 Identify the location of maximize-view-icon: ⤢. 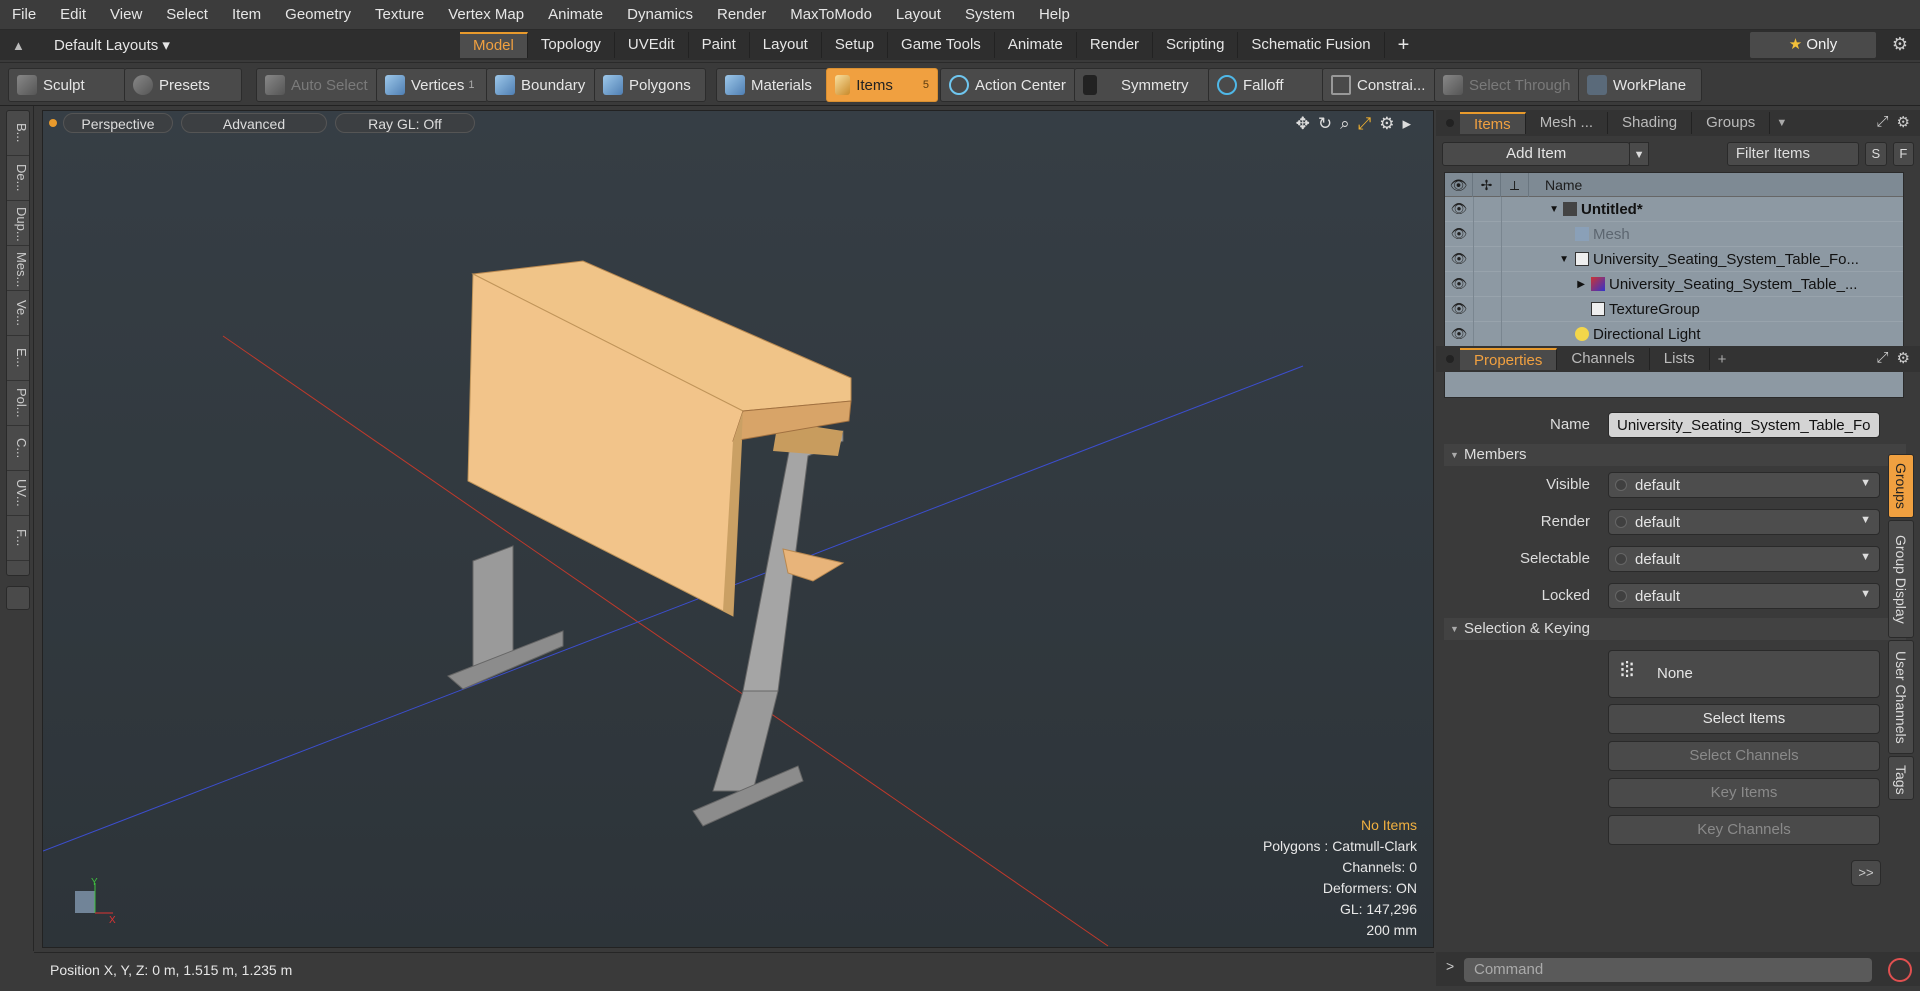
(1365, 124).